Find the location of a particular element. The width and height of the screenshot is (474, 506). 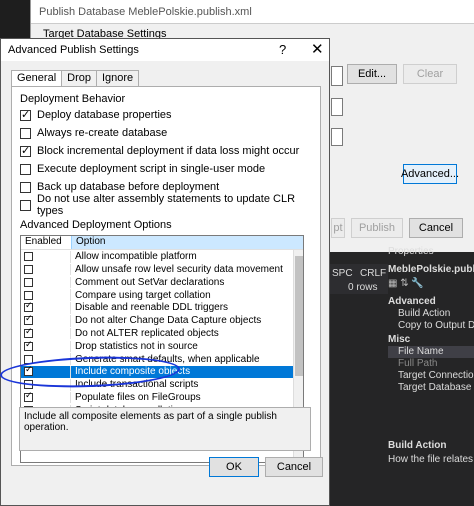

option-label: Allow incompatible platform is located at coordinates (136, 257).